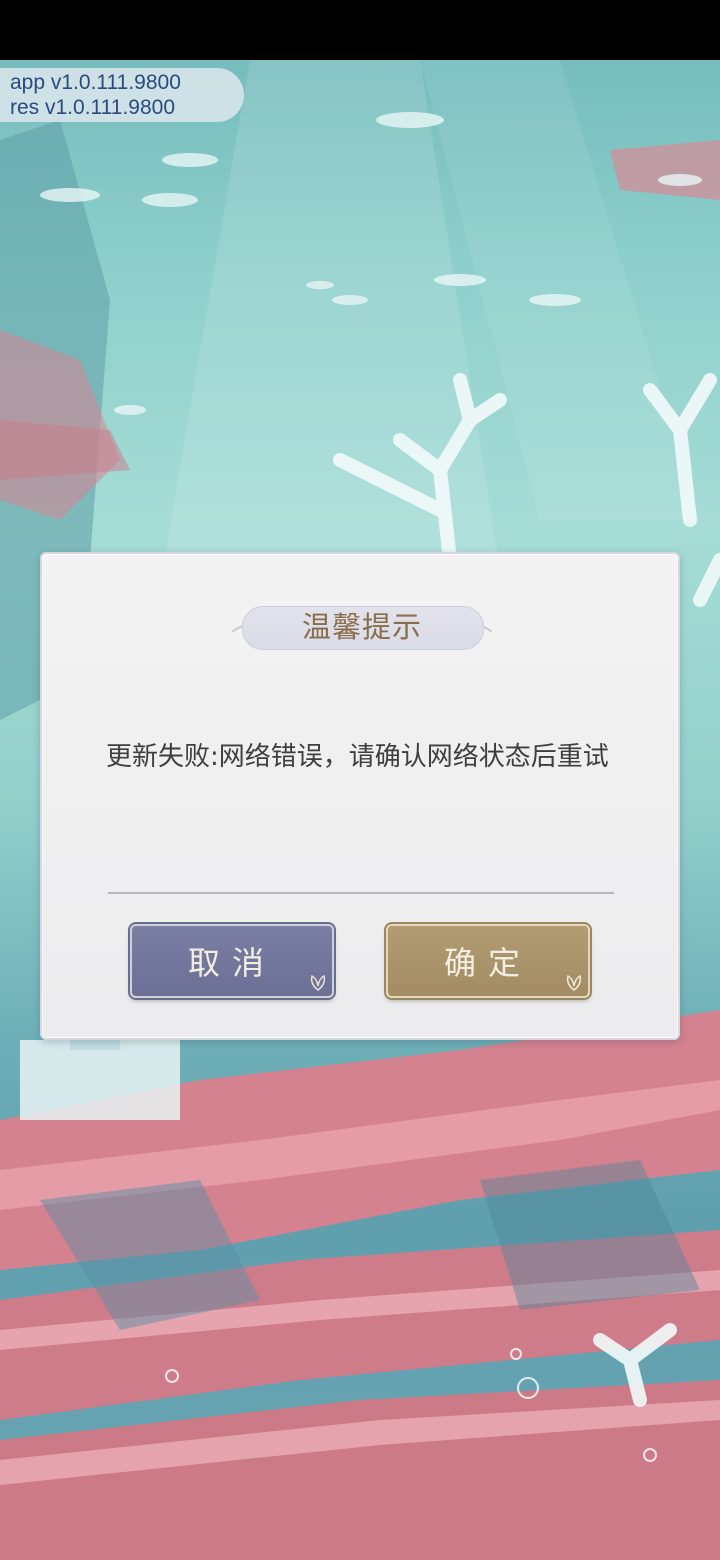  I want to click on confirm-button-label: 确定, so click(487, 963).